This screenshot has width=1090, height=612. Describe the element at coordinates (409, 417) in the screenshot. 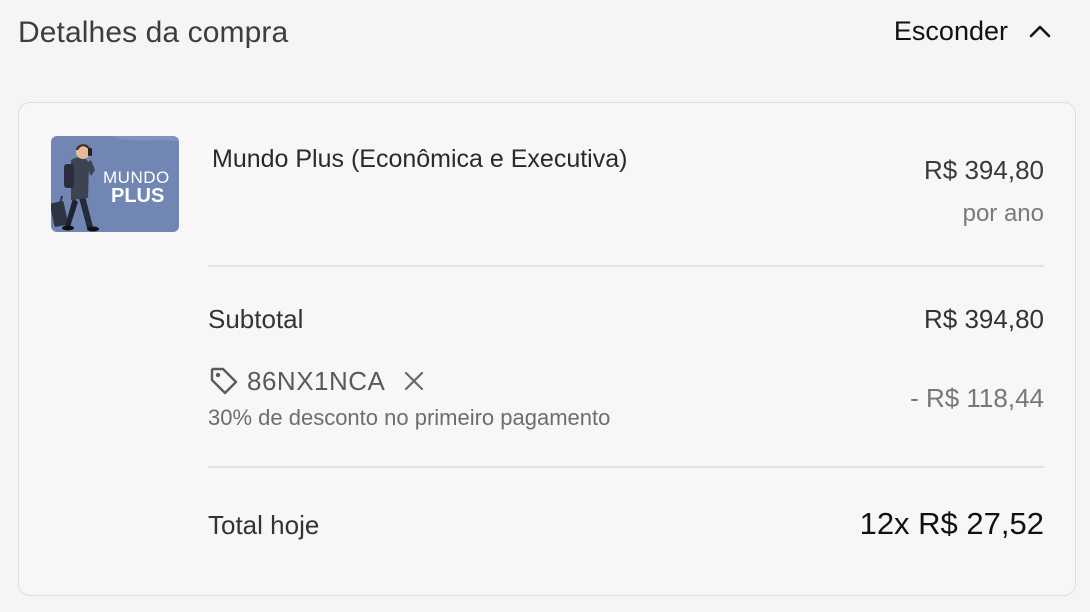

I see `coupon-description: 30% de desconto no primeiro pagamento` at that location.